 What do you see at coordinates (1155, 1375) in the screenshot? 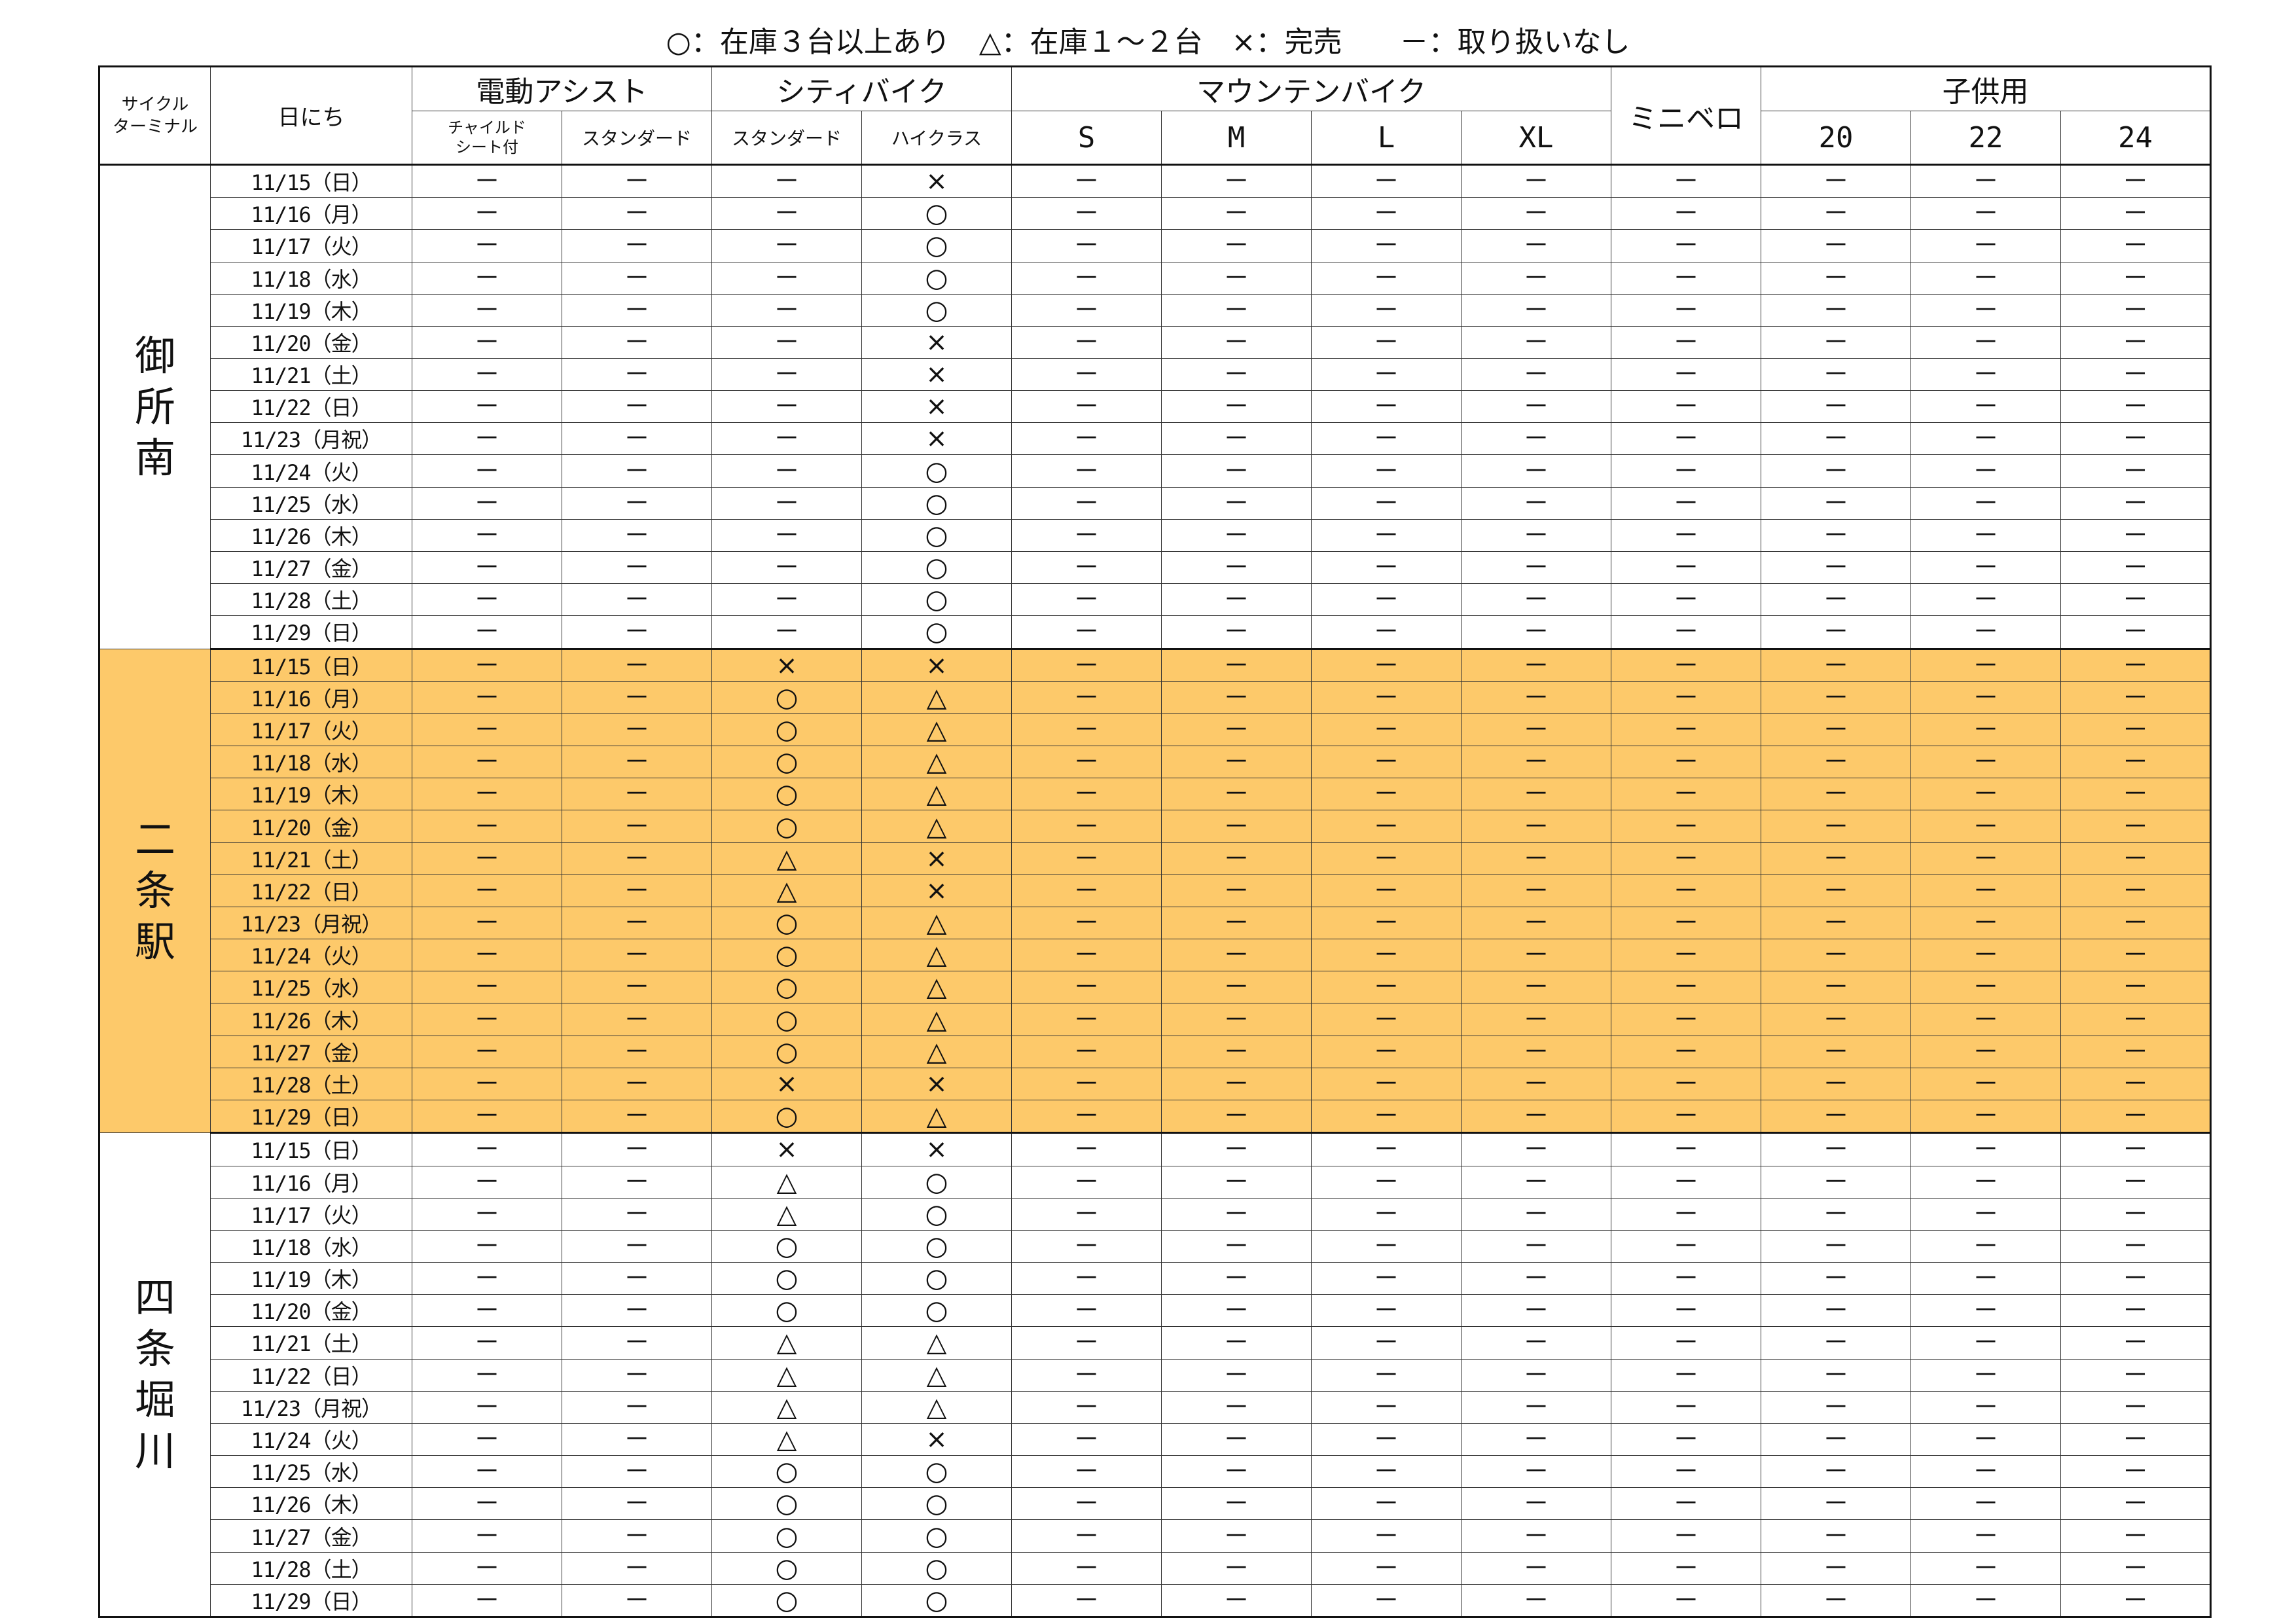
I see `table-row: 11/22（日）－－ △ △ －－－－－－－－` at bounding box center [1155, 1375].